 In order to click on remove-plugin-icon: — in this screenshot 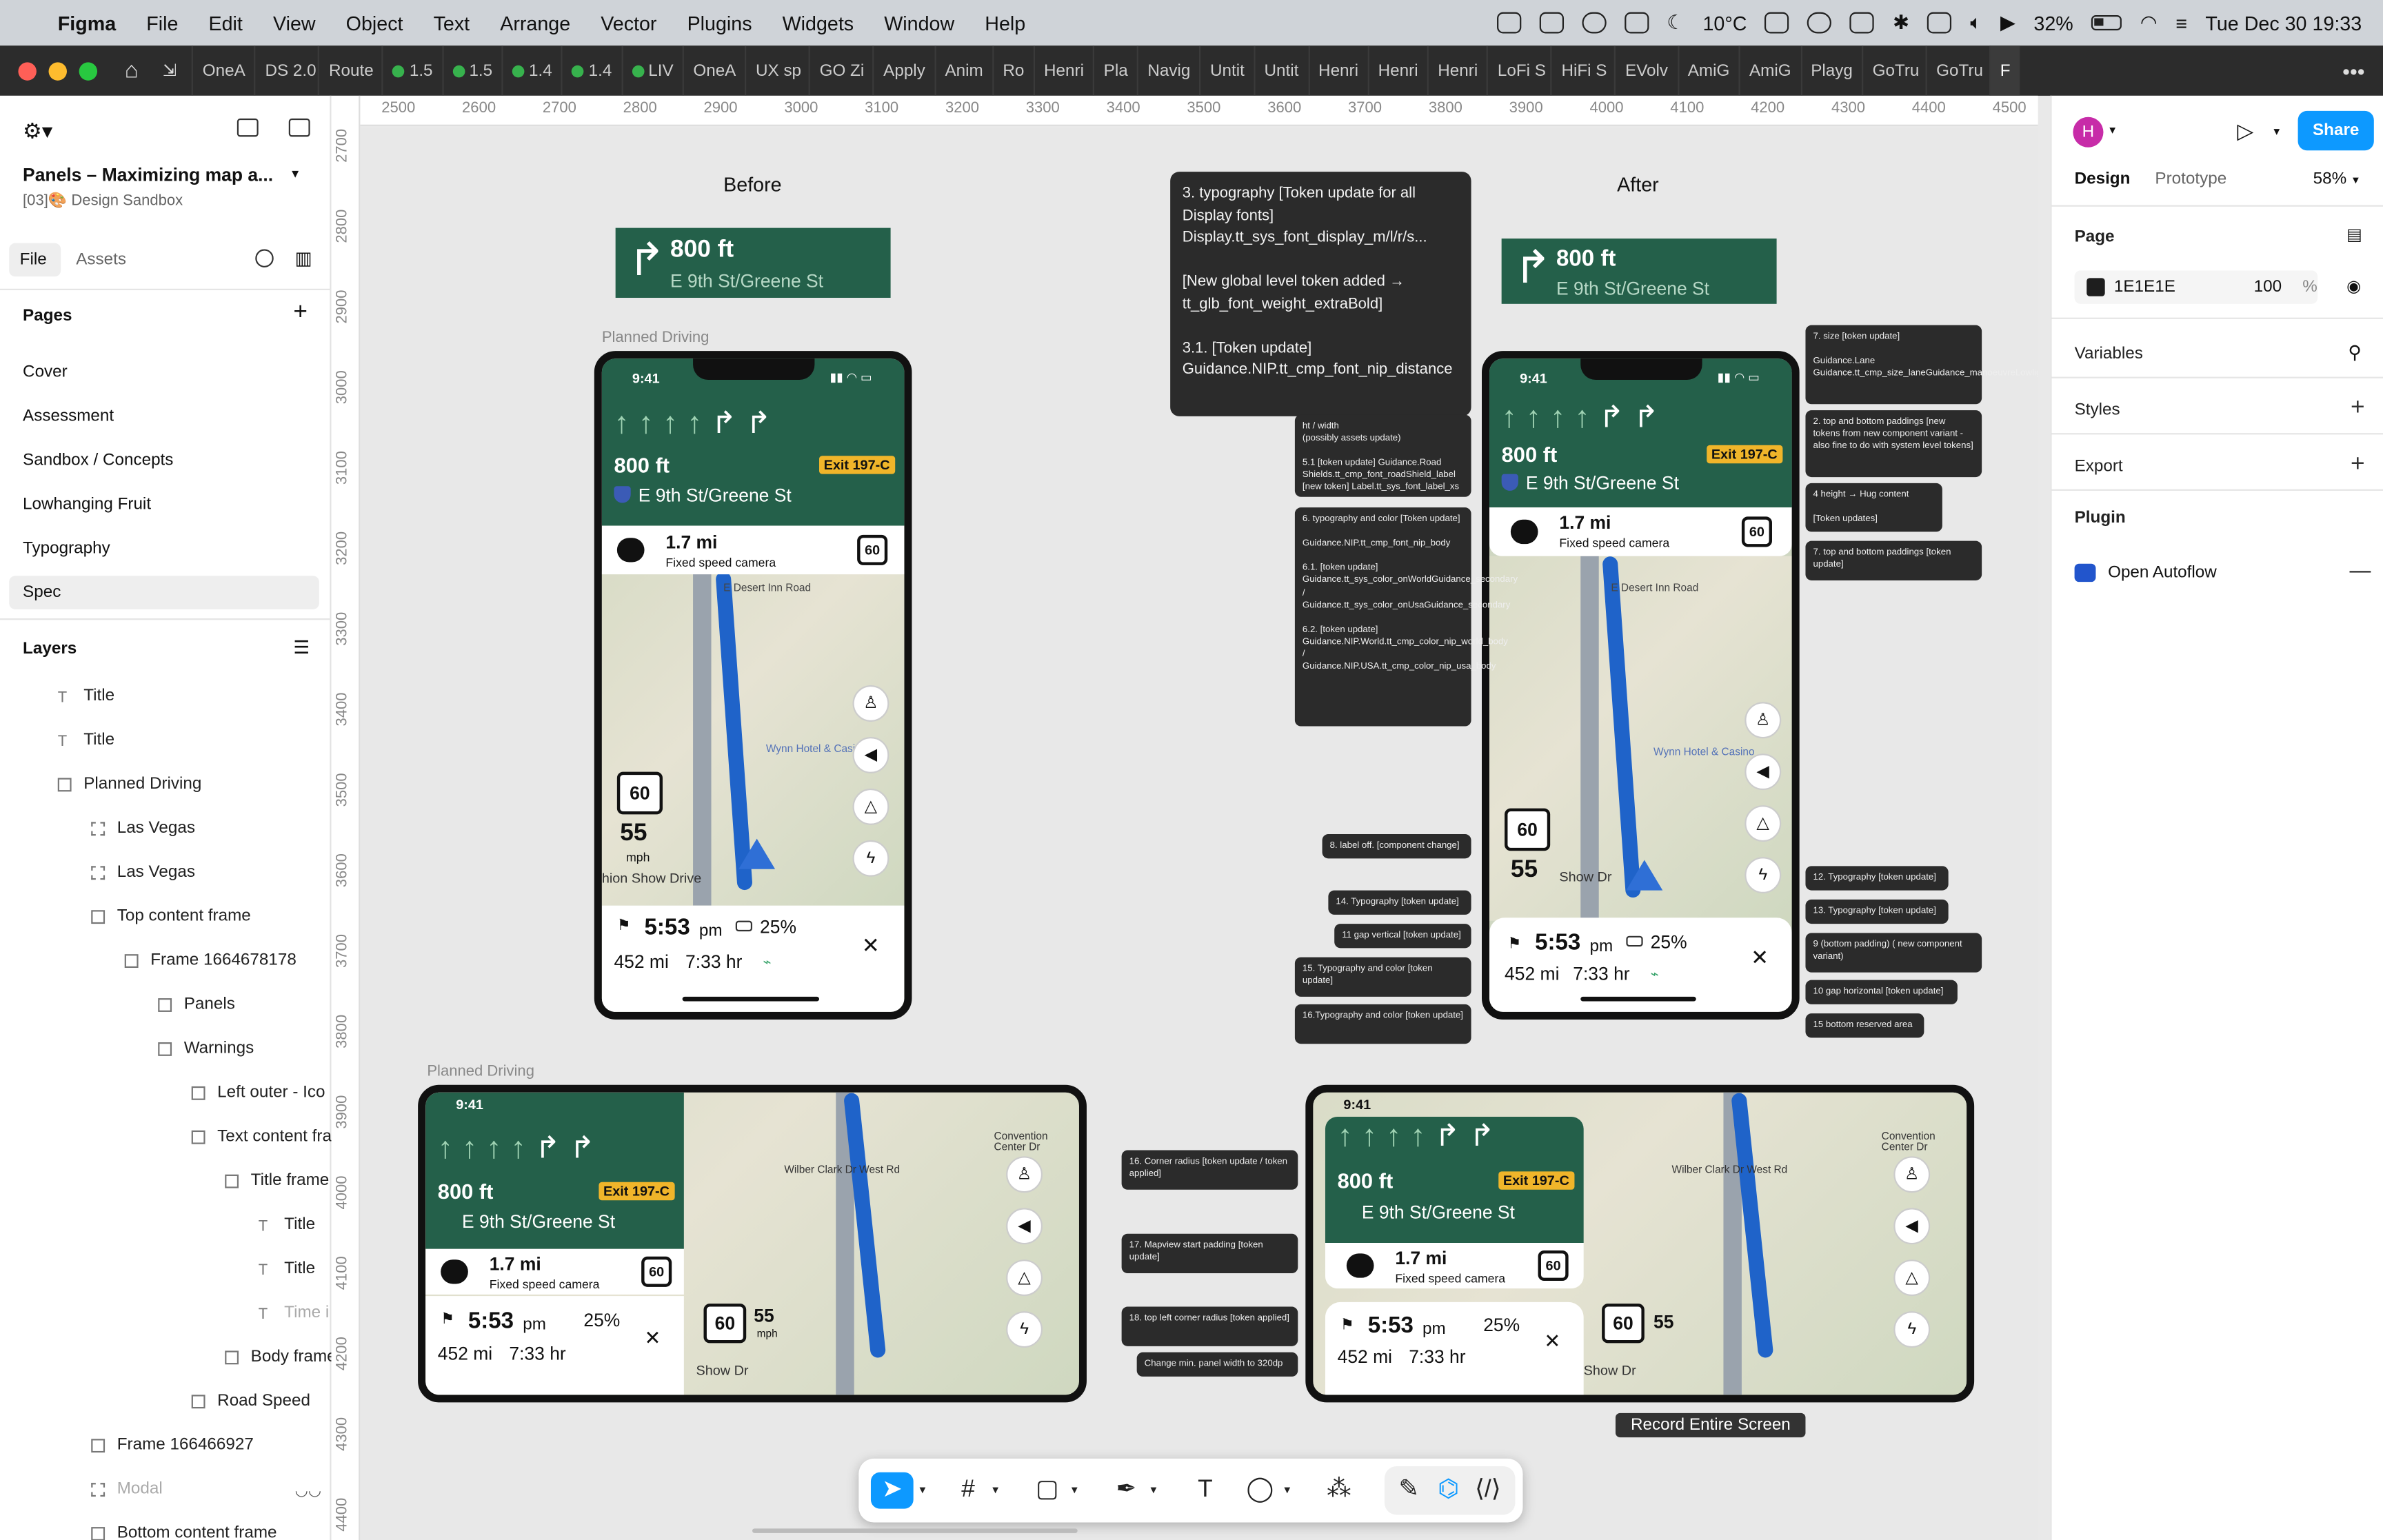, I will do `click(2360, 570)`.